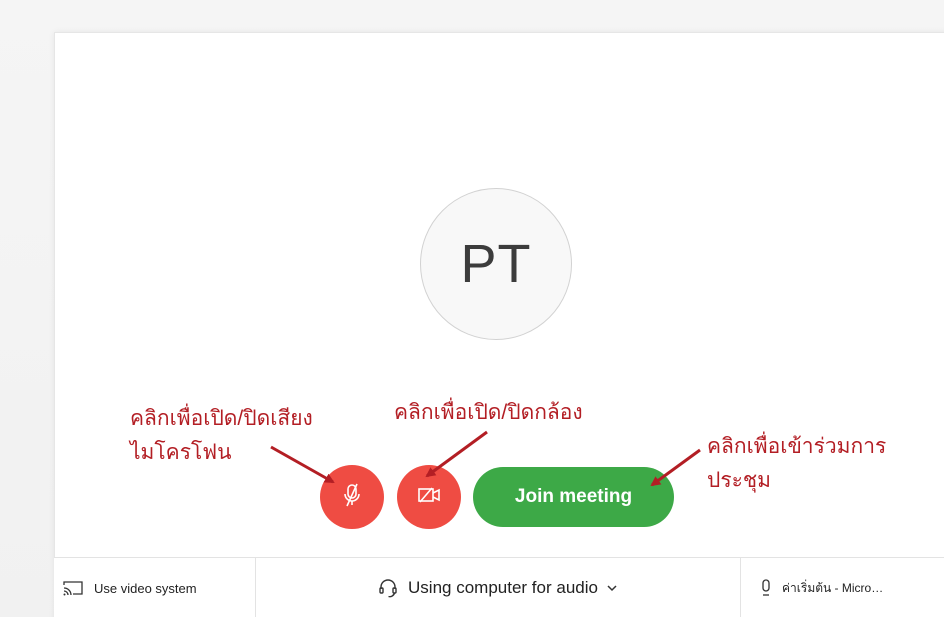 This screenshot has width=944, height=617. I want to click on arrow-to-camera, so click(456, 454).